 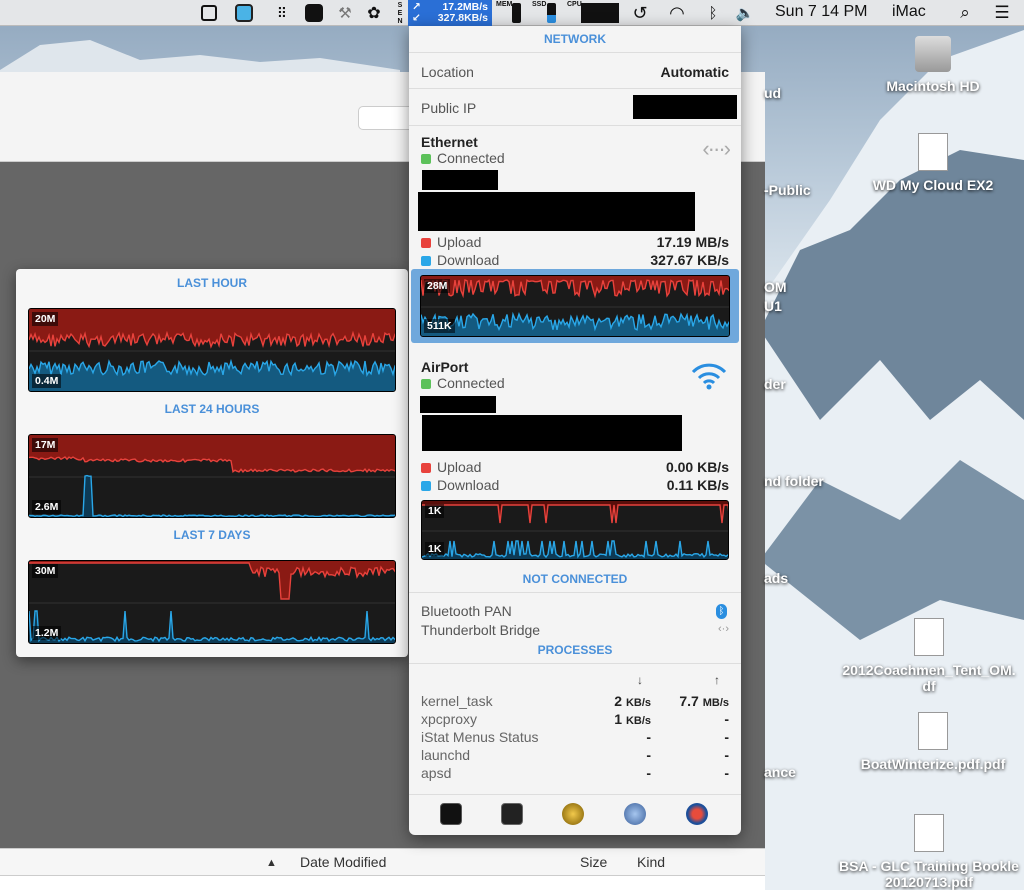 What do you see at coordinates (787, 190) in the screenshot?
I see `clipped-label: -Public` at bounding box center [787, 190].